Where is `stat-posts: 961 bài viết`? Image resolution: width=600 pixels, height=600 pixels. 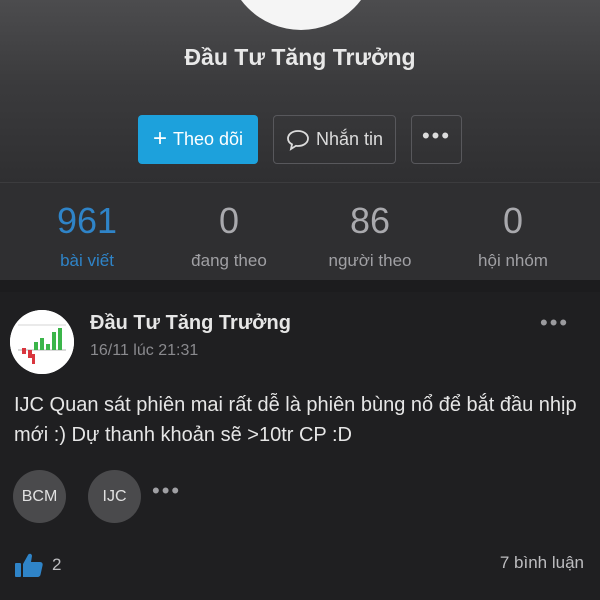
stat-posts: 961 bài viết is located at coordinates (87, 227).